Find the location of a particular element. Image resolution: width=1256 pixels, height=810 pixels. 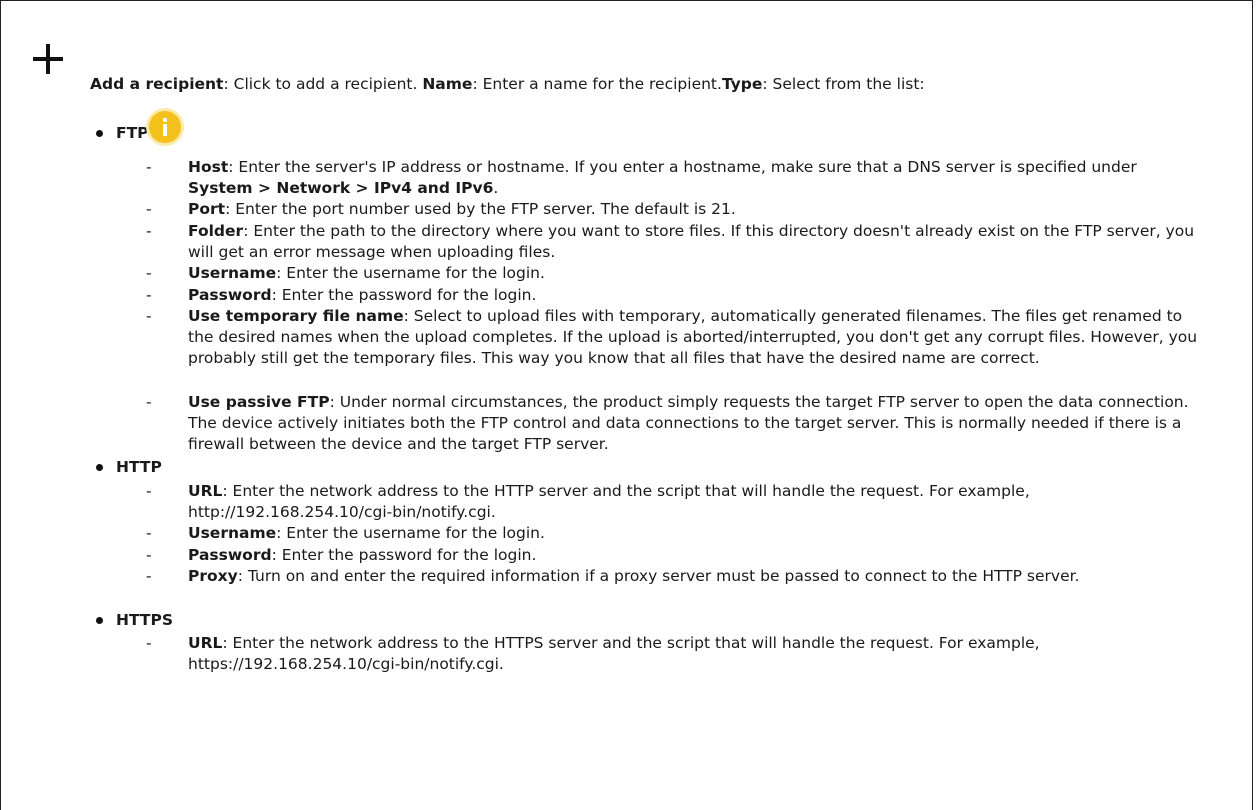

https-bullet: HTTPS is located at coordinates (134, 620).